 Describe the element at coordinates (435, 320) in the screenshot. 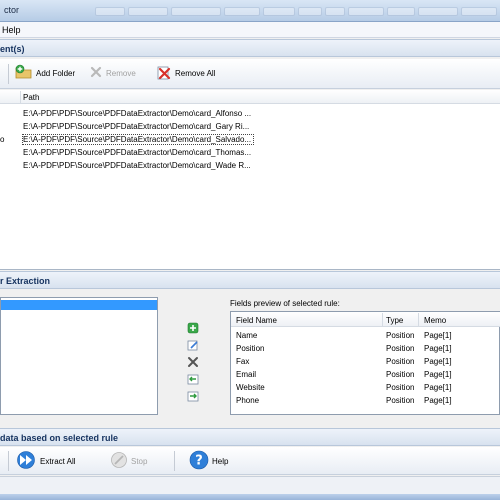

I see `column-header-memo: Memo` at that location.